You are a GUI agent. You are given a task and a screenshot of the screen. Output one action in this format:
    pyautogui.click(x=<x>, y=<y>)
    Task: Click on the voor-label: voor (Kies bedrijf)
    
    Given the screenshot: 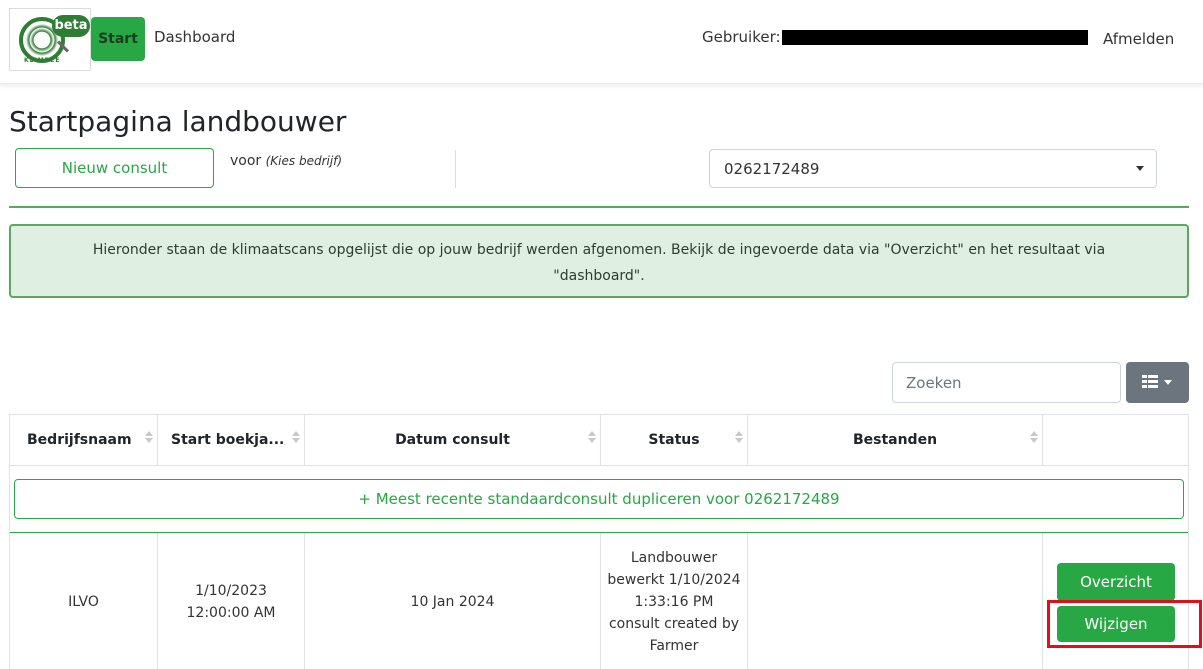 What is the action you would take?
    pyautogui.click(x=286, y=161)
    